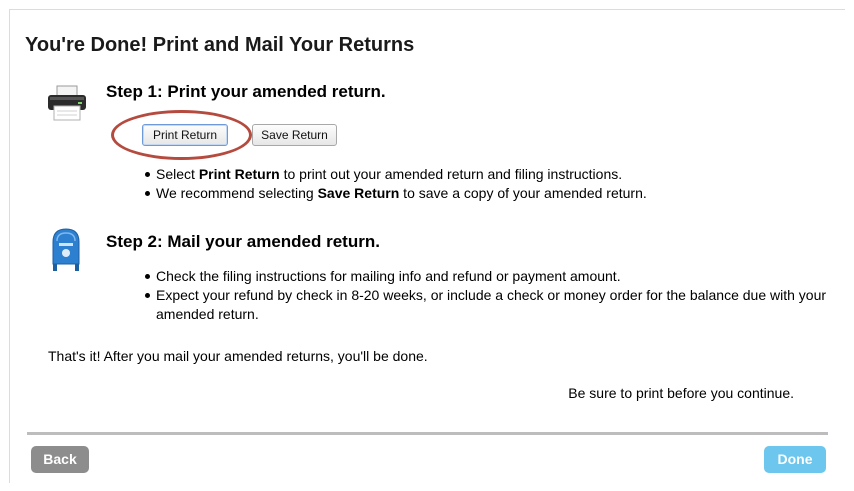 This screenshot has width=854, height=491. I want to click on step1-title: Step 1: Print your amended return., so click(246, 91).